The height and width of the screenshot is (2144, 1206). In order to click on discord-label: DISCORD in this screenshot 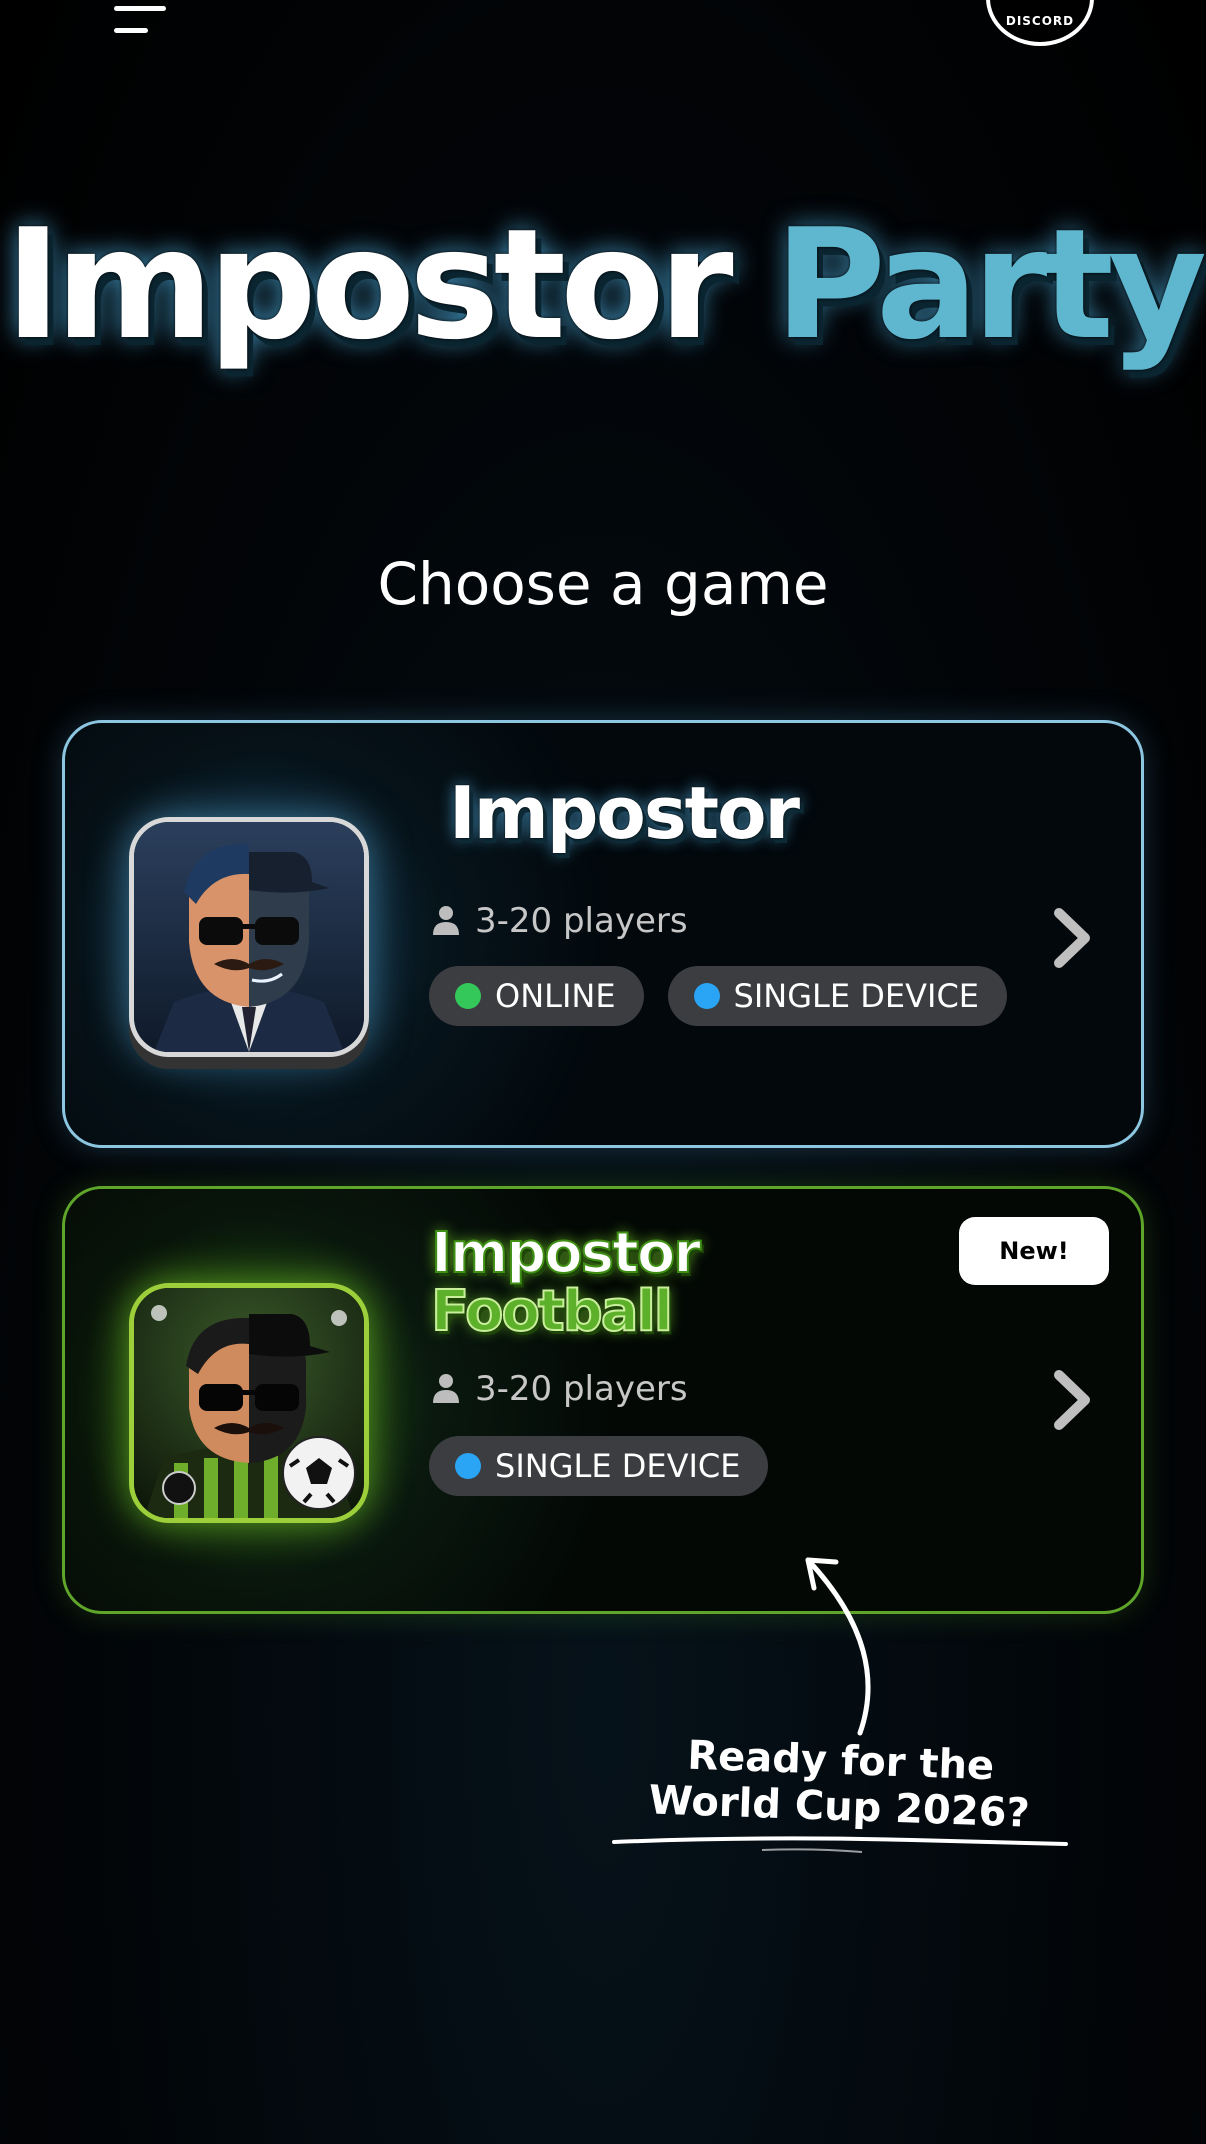, I will do `click(1040, 21)`.